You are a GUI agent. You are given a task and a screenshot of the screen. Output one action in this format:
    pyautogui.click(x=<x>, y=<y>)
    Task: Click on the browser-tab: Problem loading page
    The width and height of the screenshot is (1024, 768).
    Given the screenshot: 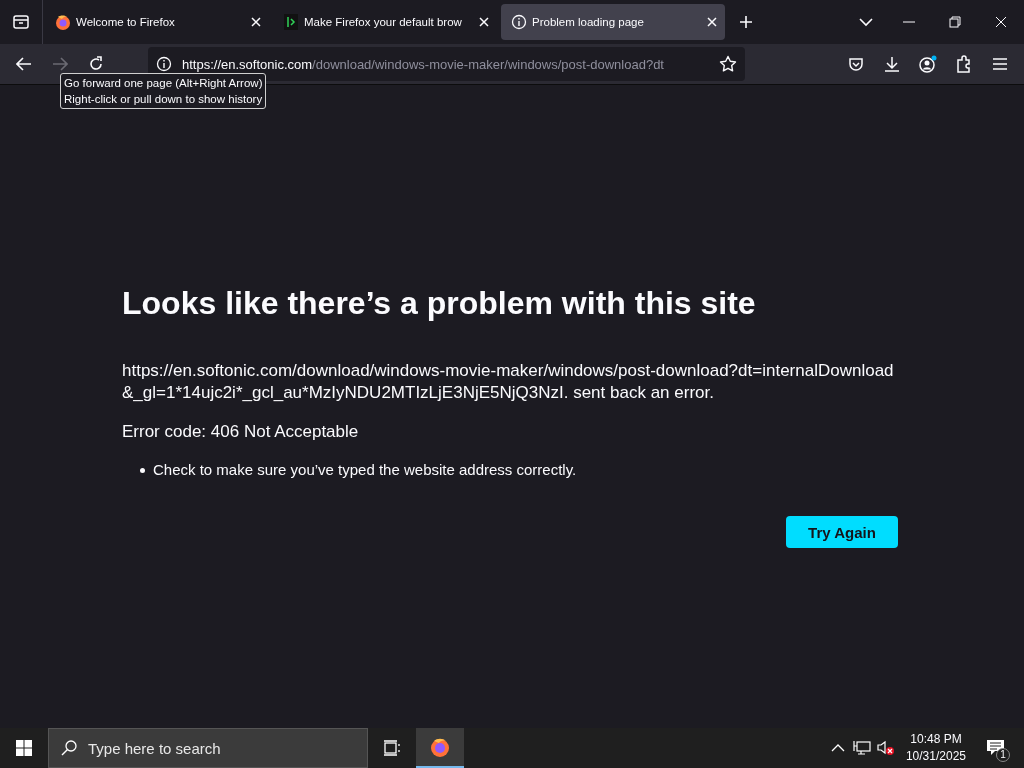 What is the action you would take?
    pyautogui.click(x=613, y=22)
    